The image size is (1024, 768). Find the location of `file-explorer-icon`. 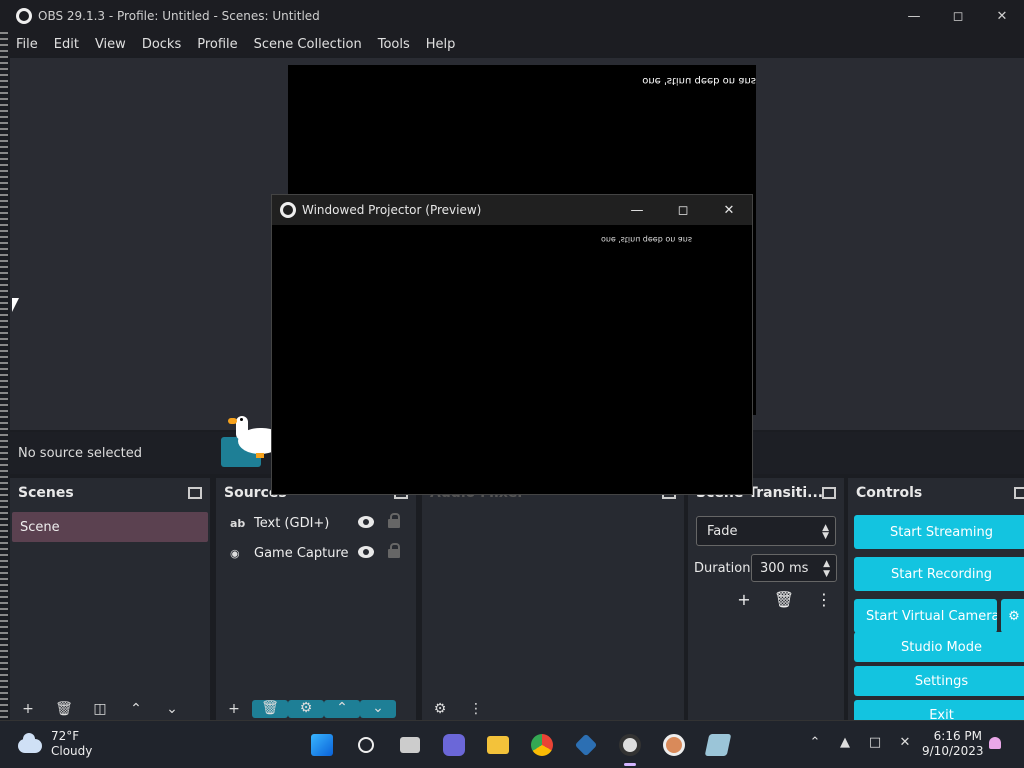

file-explorer-icon is located at coordinates (498, 745).